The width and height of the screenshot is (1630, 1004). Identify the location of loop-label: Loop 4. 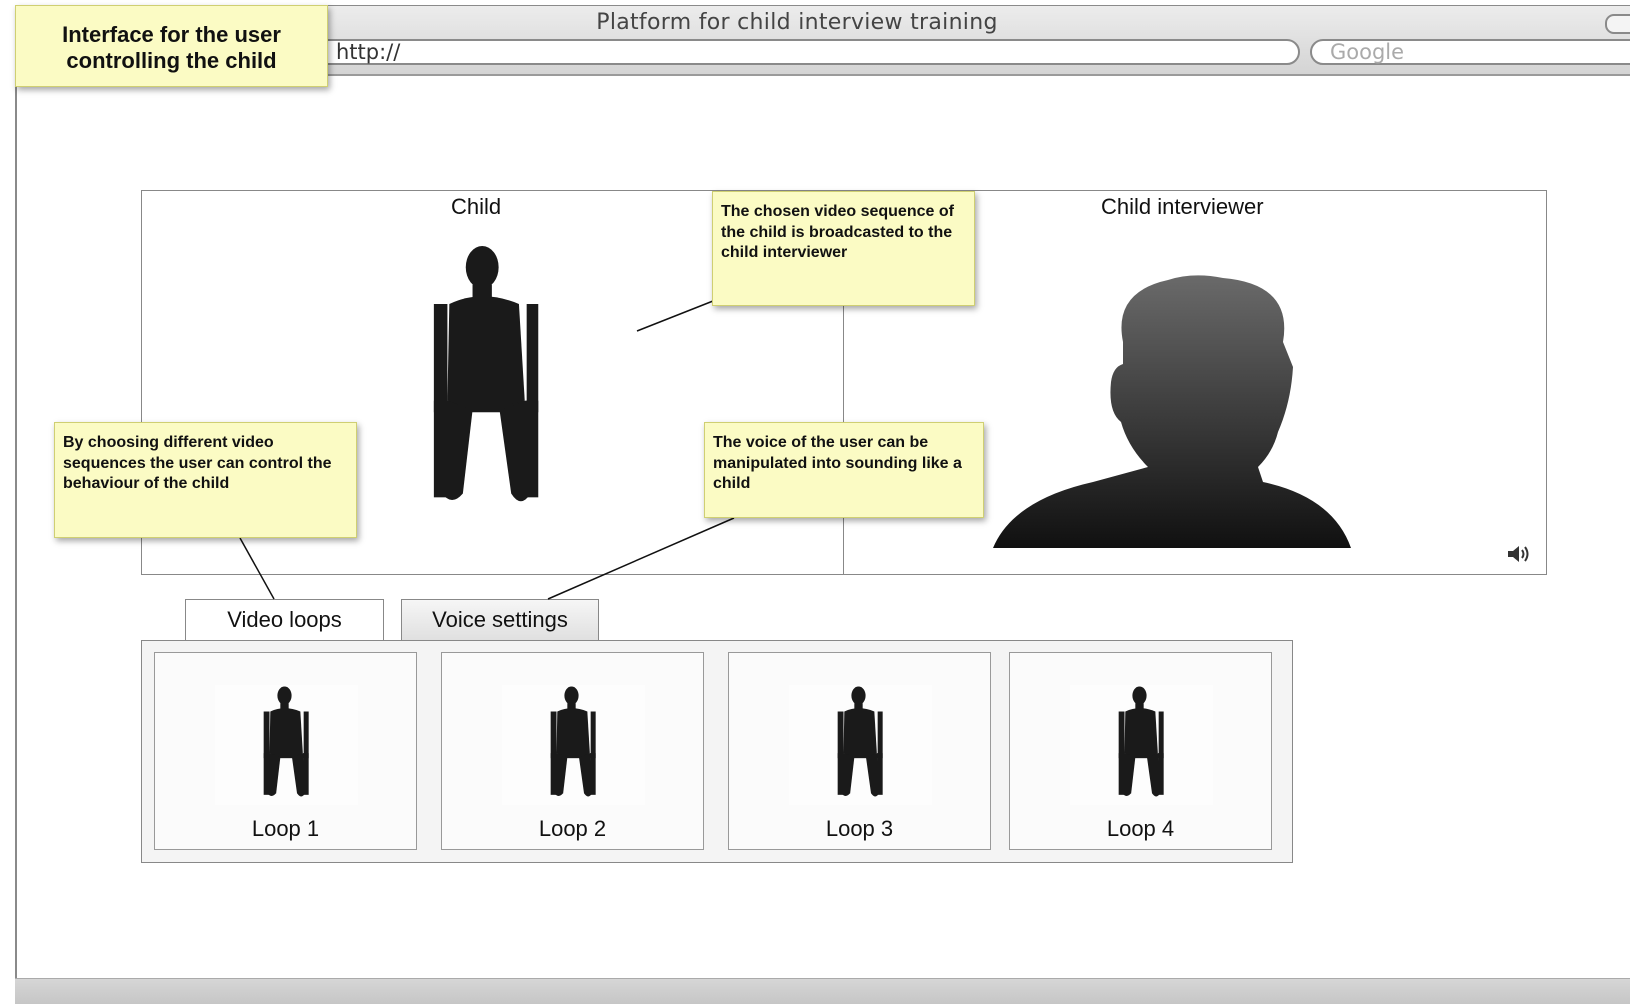
(1140, 828).